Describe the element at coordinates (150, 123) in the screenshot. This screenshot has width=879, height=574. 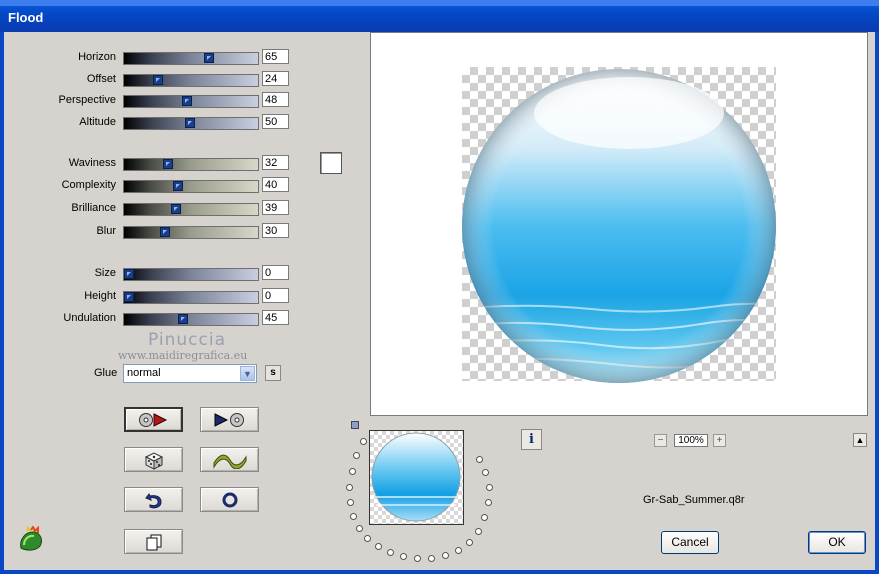
I see `slider-altitude: Altitude 50` at that location.